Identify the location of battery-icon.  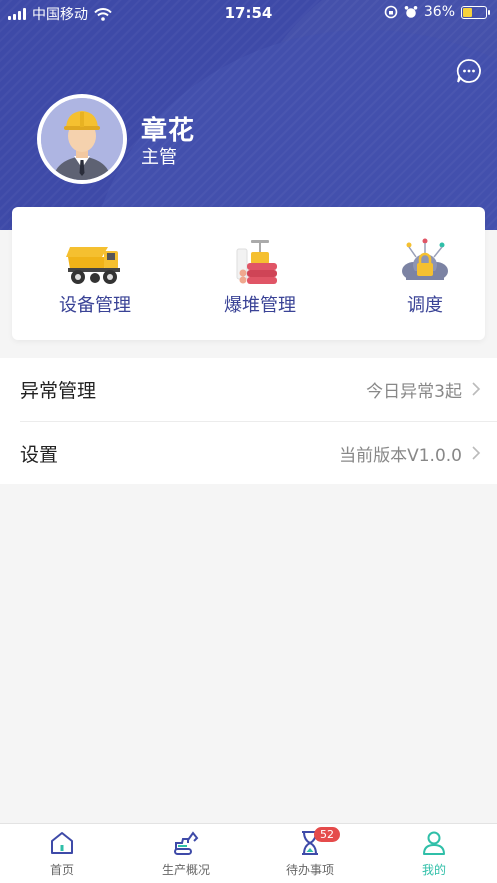
(475, 12).